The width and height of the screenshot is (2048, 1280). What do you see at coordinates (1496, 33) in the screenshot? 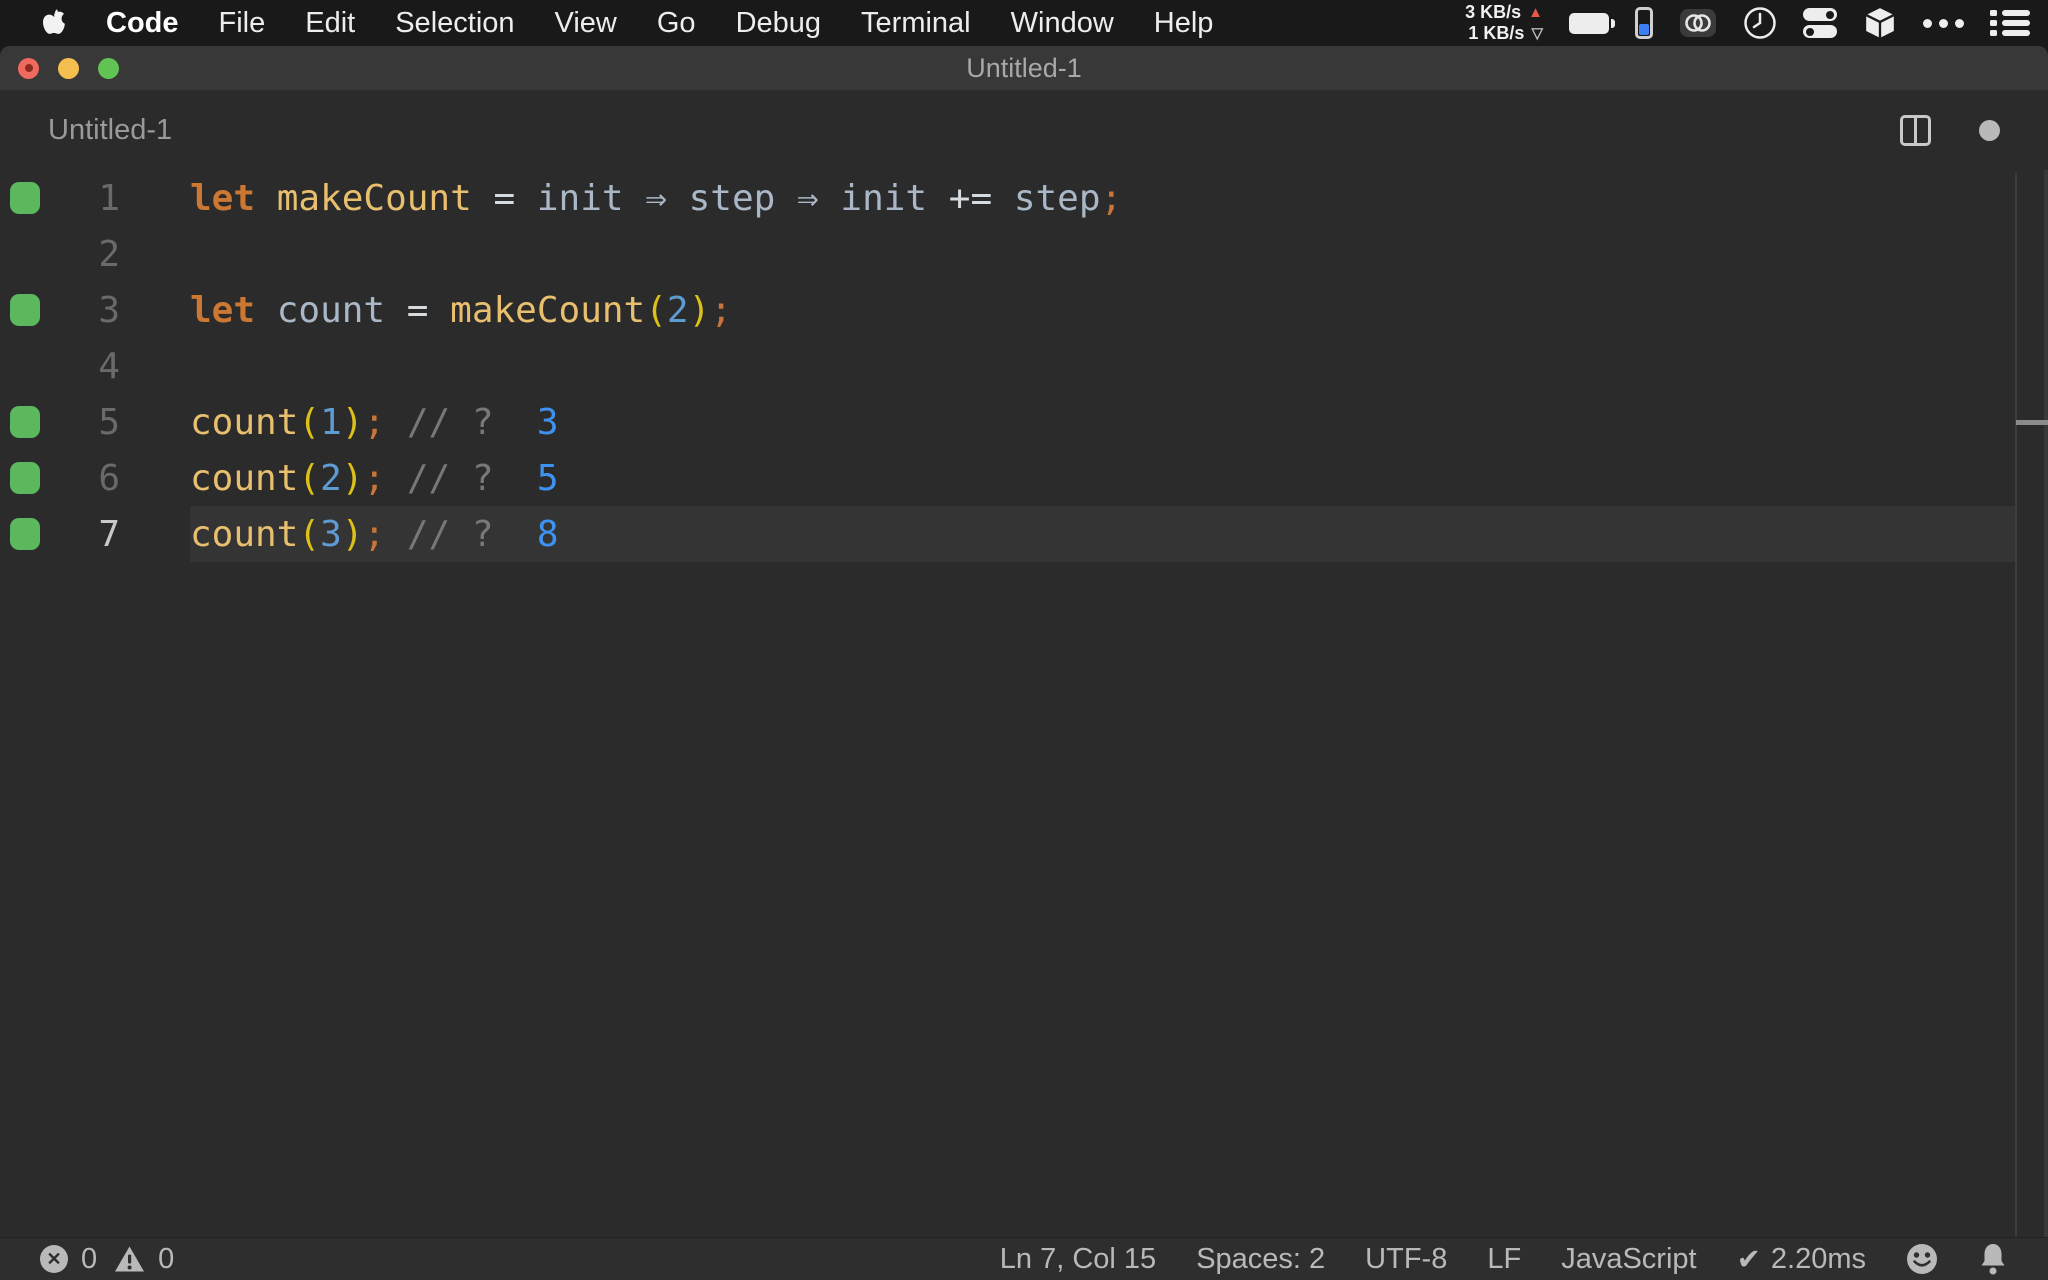
I see `network-download-label: 1 KB/s` at bounding box center [1496, 33].